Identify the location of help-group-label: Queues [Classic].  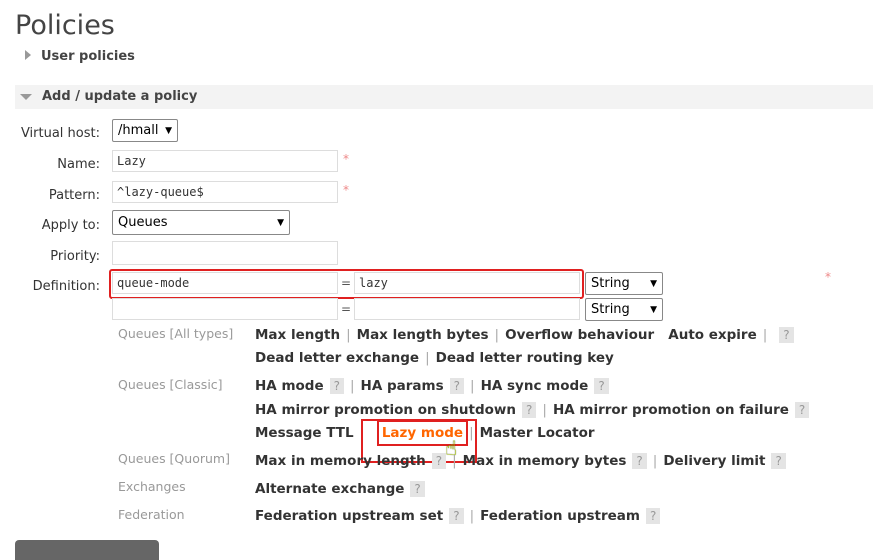
(170, 384).